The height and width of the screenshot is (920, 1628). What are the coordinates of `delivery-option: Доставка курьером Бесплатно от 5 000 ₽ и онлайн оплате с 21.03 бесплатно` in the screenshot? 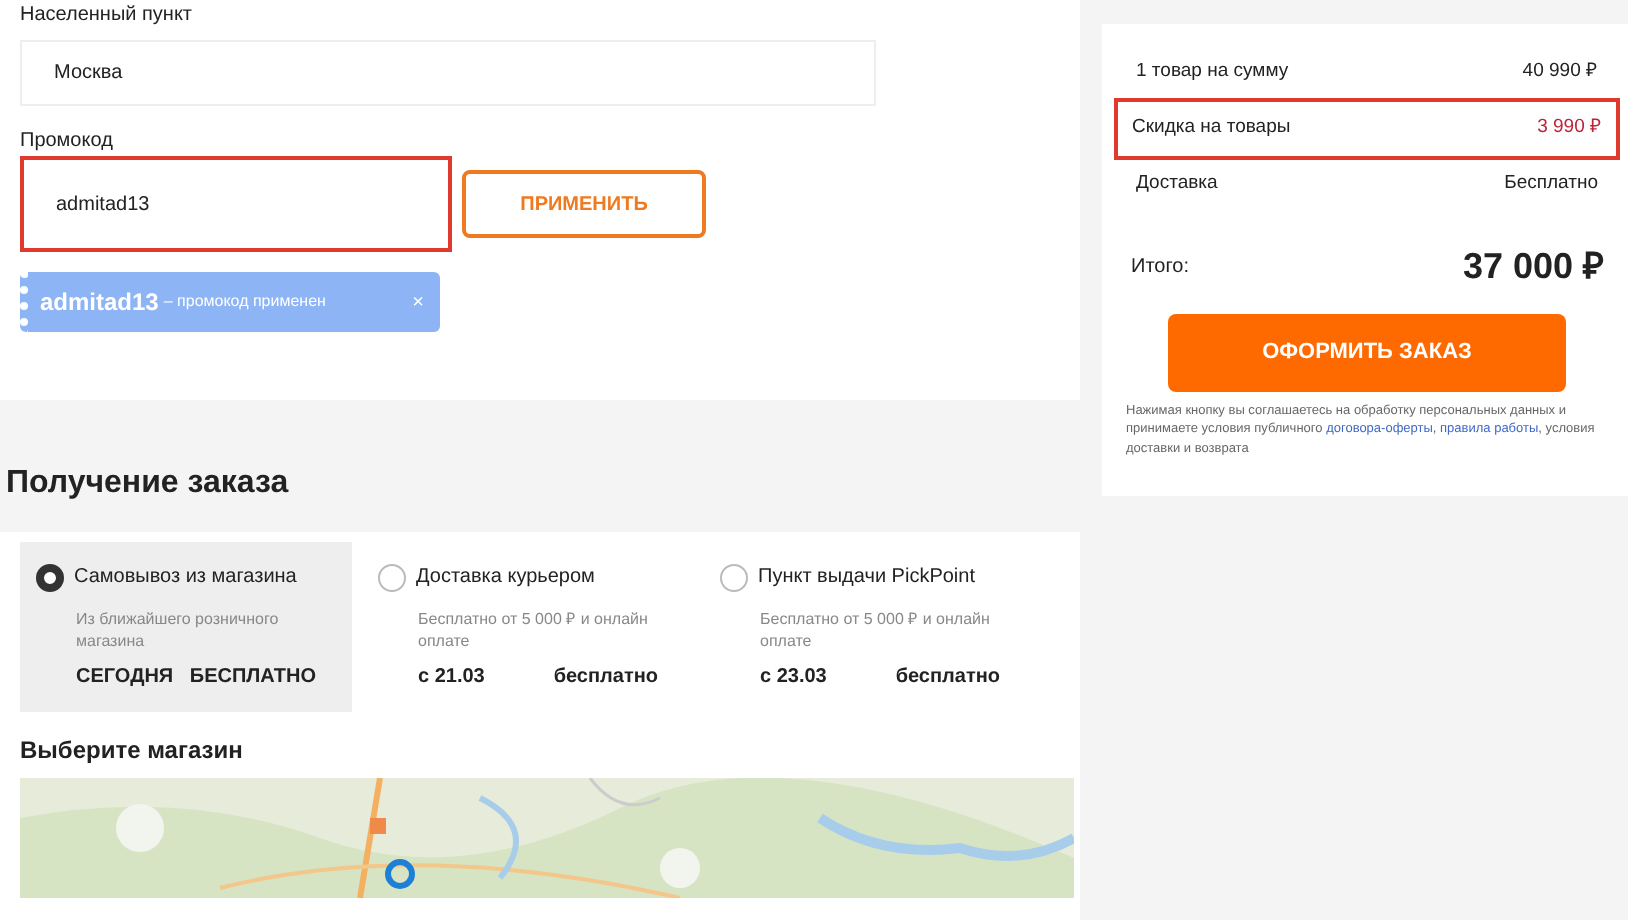 It's located at (528, 627).